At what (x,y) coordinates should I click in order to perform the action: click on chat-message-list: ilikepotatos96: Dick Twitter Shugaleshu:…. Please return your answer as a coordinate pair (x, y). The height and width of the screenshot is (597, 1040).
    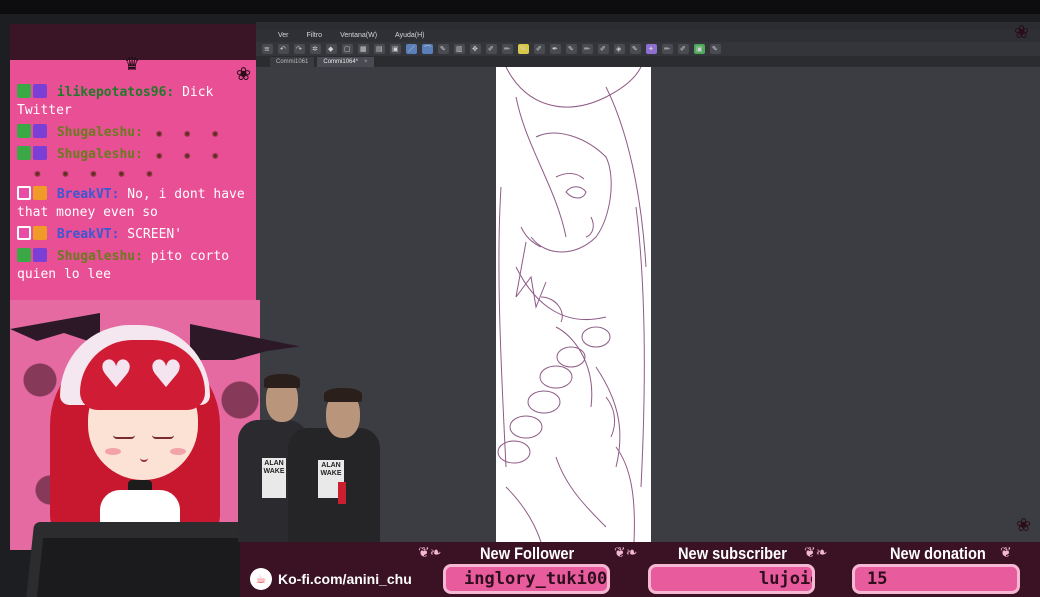
    Looking at the image, I should click on (135, 186).